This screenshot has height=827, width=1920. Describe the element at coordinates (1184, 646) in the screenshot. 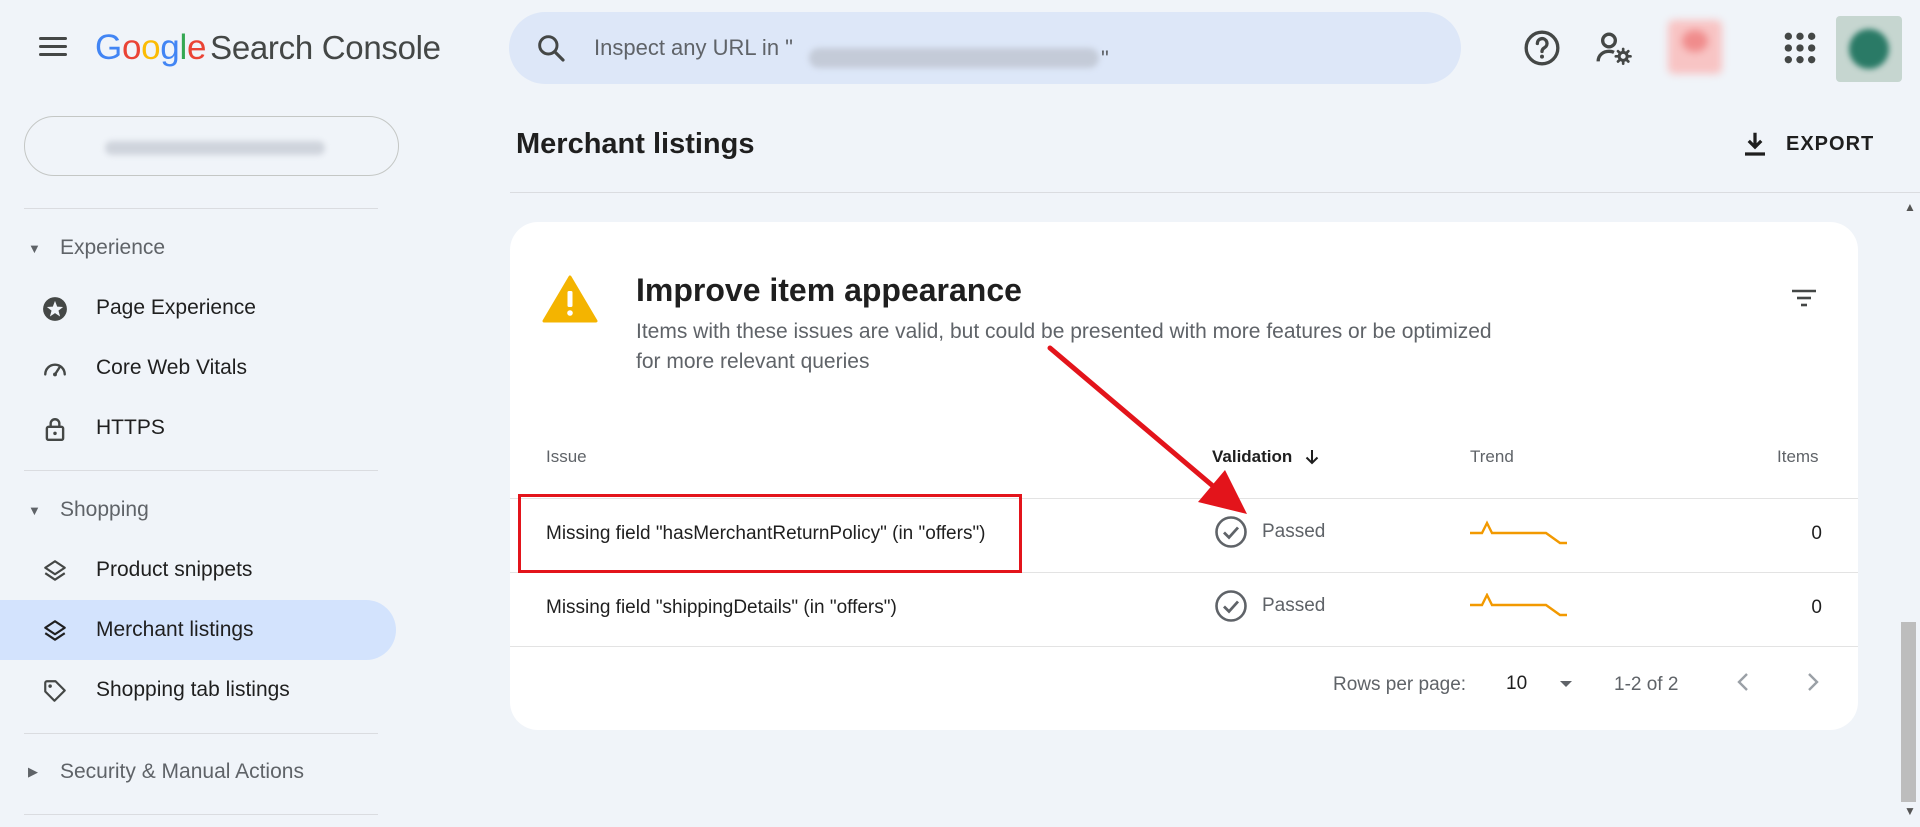

I see `table-divider` at that location.